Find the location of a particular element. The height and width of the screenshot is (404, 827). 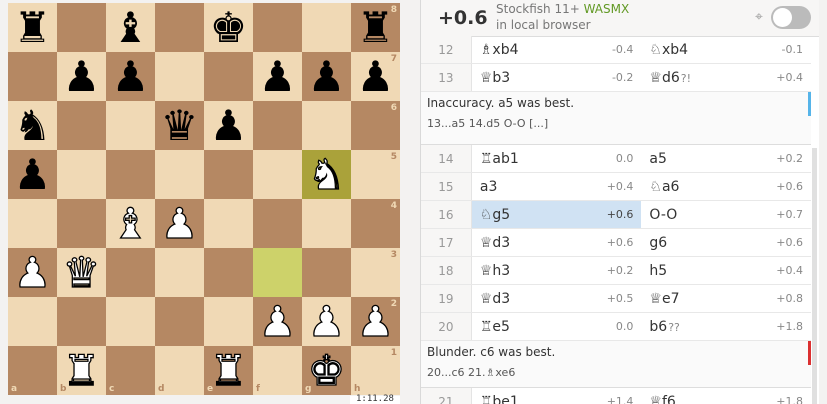

square-g8 is located at coordinates (326, 27).